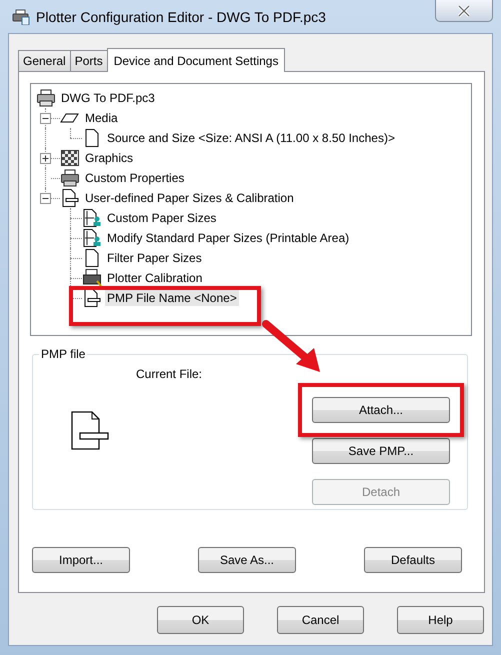  What do you see at coordinates (154, 278) in the screenshot?
I see `tree-item: Plotter Calibration` at bounding box center [154, 278].